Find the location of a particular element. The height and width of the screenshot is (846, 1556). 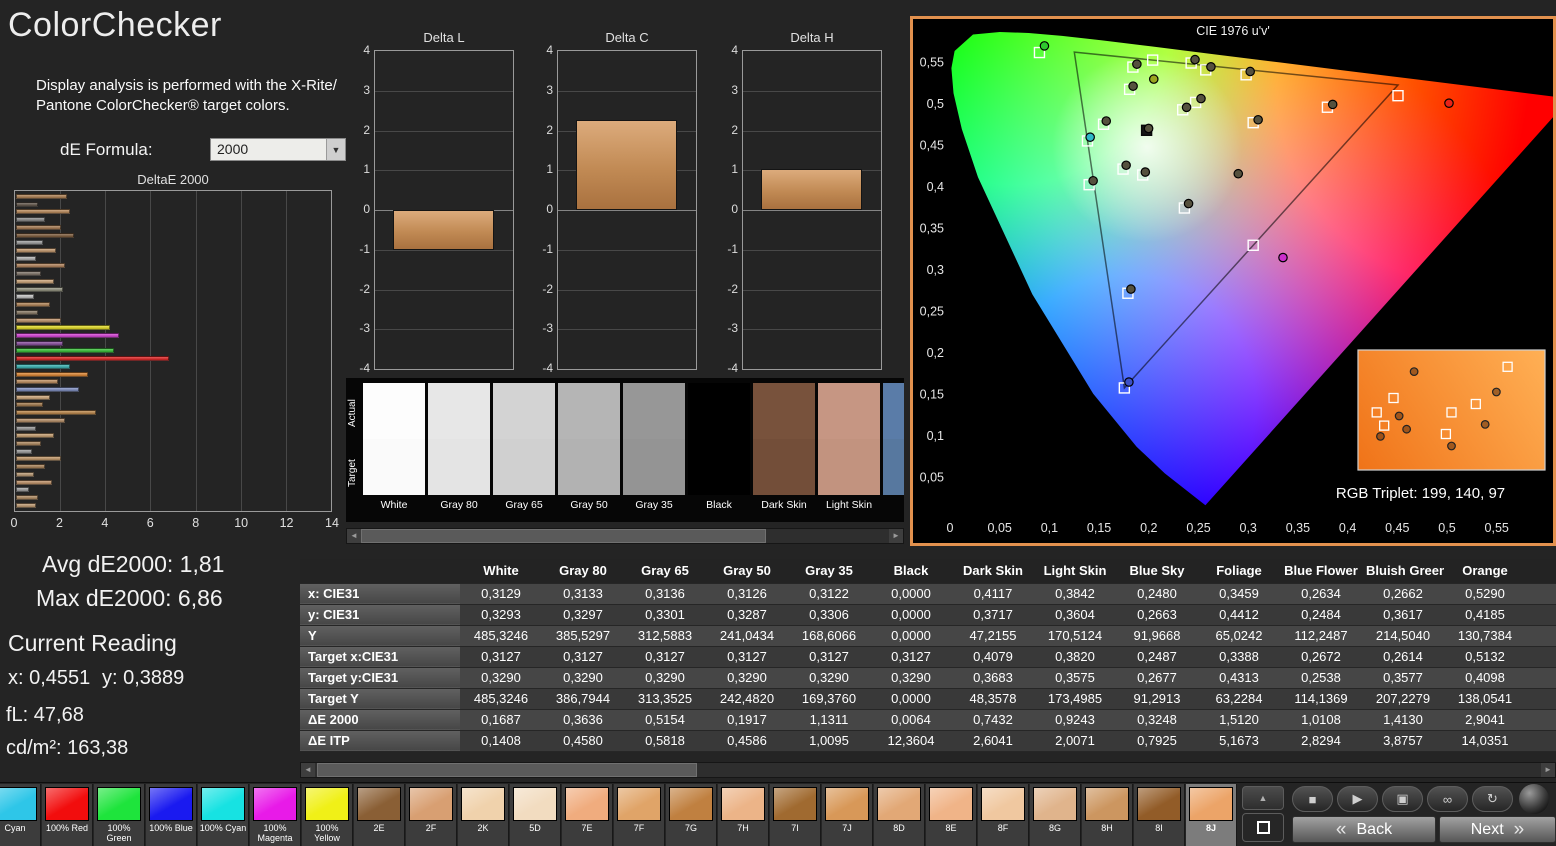

table-cell: 0,4313 is located at coordinates (1239, 677).